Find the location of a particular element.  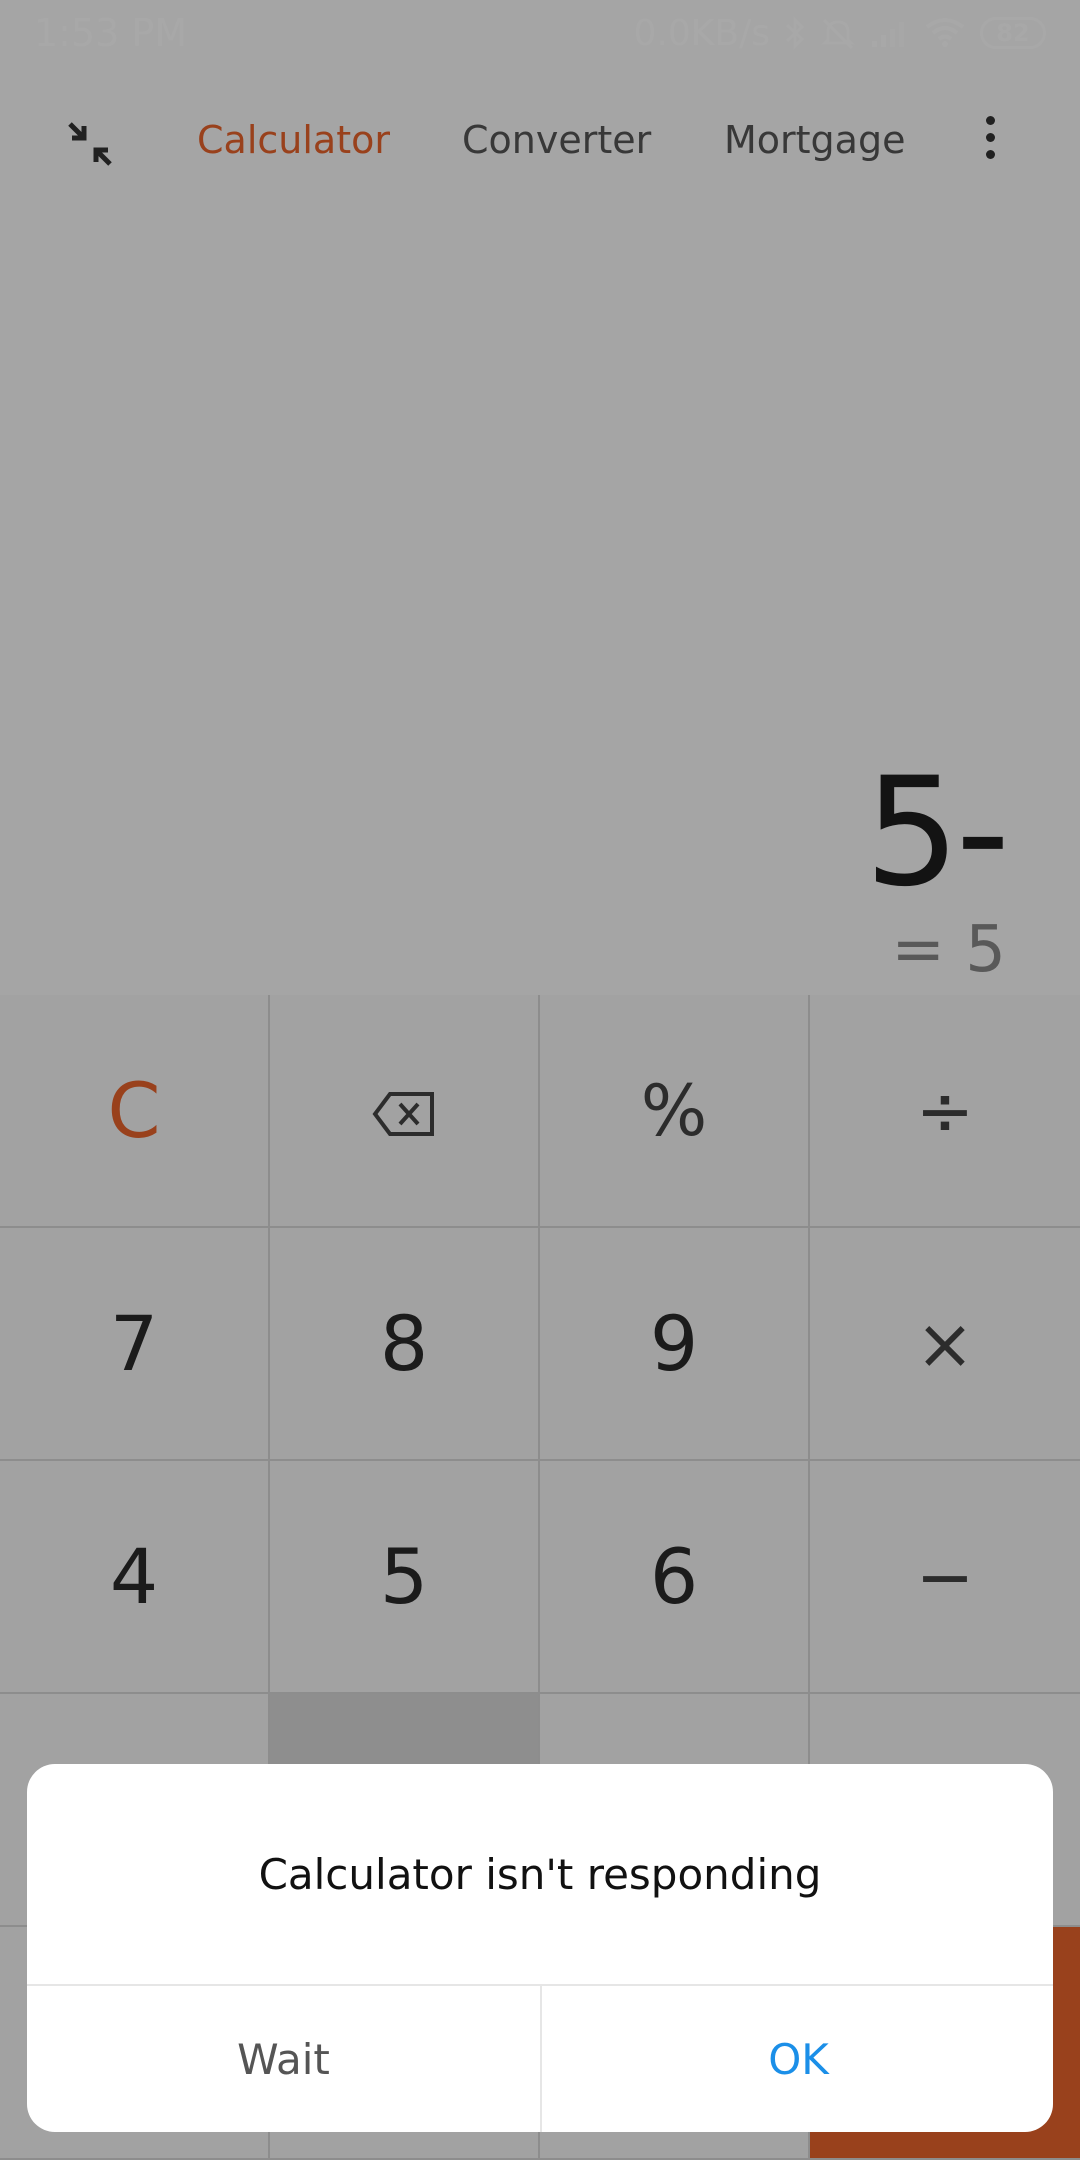

wait-button: Wait is located at coordinates (283, 2059).